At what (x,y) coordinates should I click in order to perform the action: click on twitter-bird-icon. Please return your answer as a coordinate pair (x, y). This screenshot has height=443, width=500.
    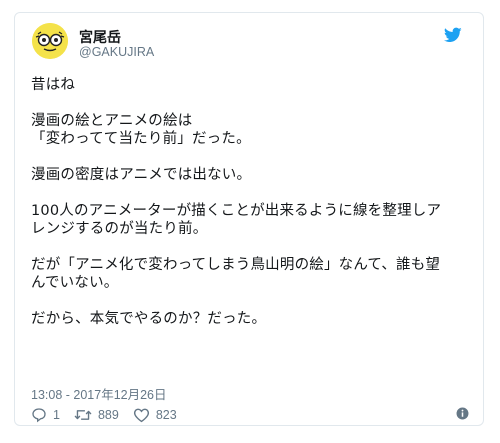
    Looking at the image, I should click on (453, 35).